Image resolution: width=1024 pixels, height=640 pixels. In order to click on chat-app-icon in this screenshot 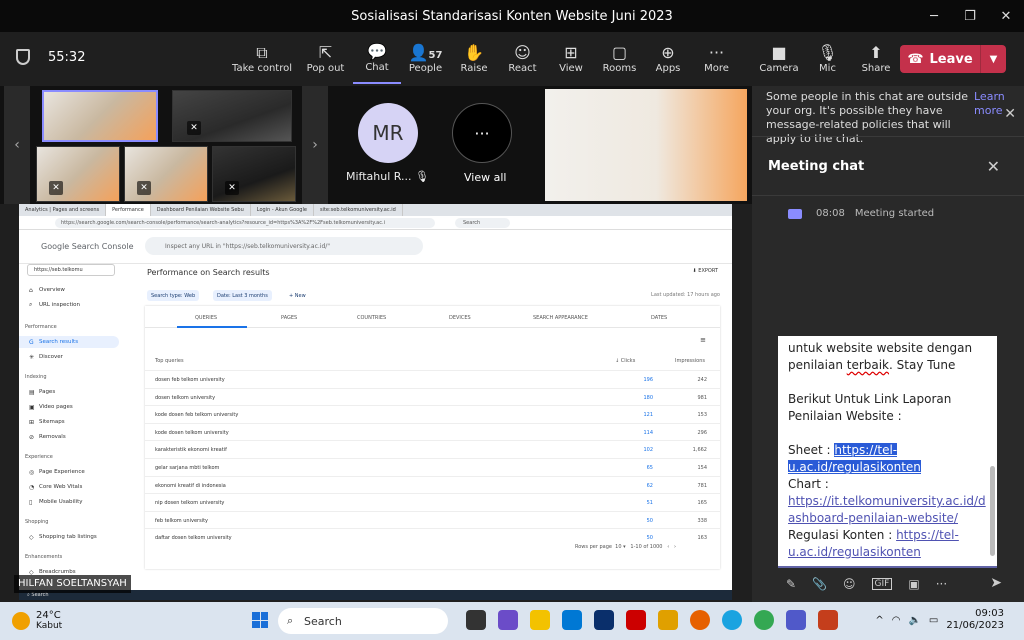, I will do `click(508, 620)`.